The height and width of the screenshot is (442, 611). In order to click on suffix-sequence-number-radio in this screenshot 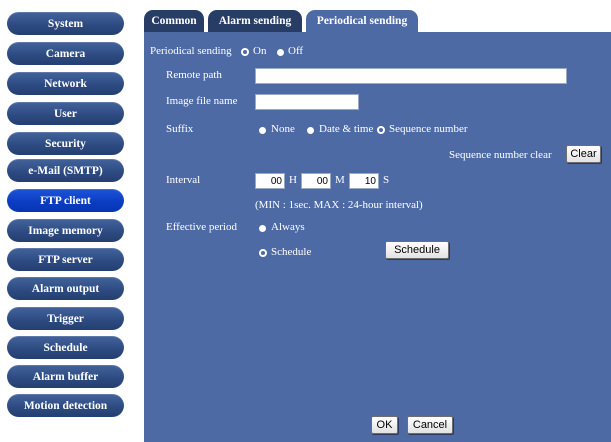, I will do `click(381, 130)`.